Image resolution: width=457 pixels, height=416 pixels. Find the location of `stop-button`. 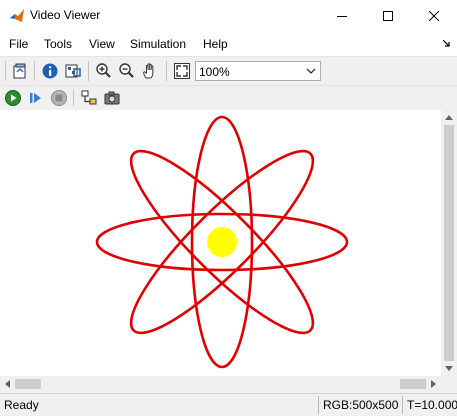

stop-button is located at coordinates (59, 98).